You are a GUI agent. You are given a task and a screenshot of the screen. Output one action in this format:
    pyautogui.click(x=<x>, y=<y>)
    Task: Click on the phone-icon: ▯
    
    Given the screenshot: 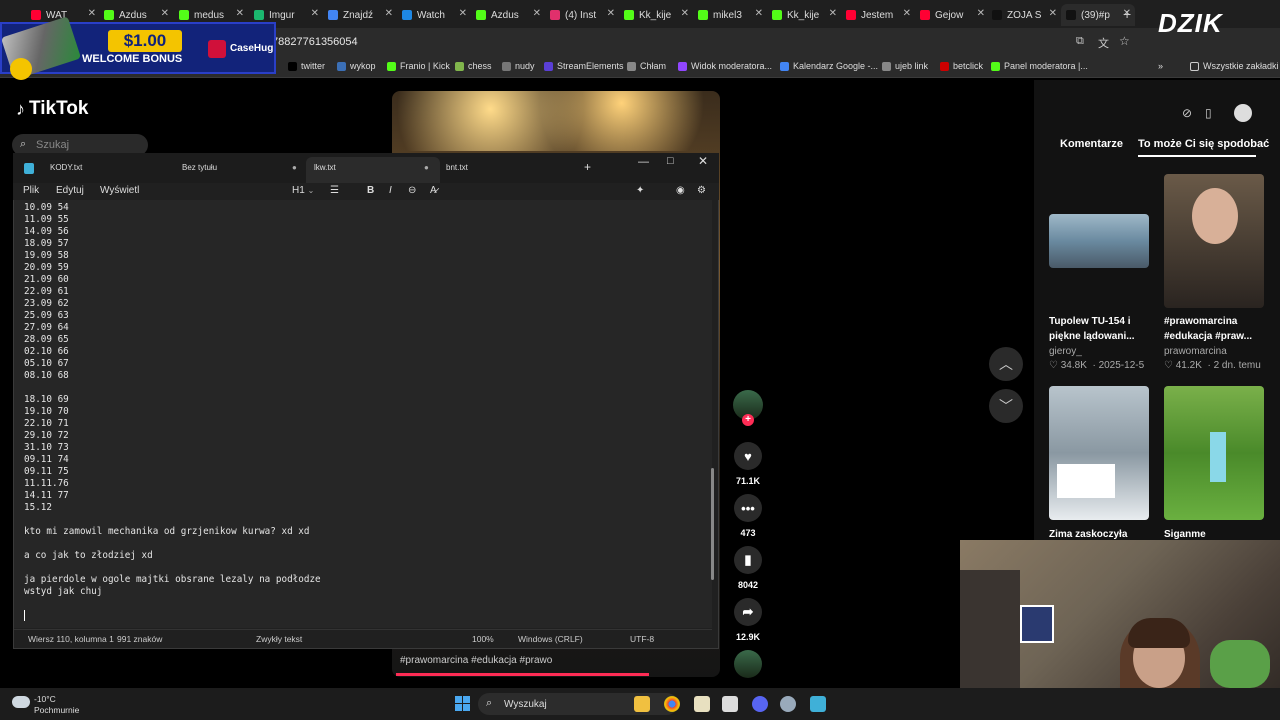 What is the action you would take?
    pyautogui.click(x=1208, y=113)
    